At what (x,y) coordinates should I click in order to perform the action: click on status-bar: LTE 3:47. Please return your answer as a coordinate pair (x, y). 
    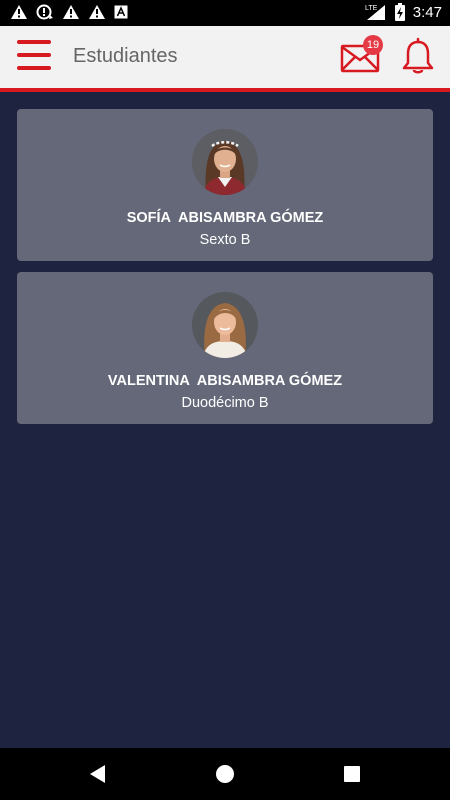
    Looking at the image, I should click on (225, 13).